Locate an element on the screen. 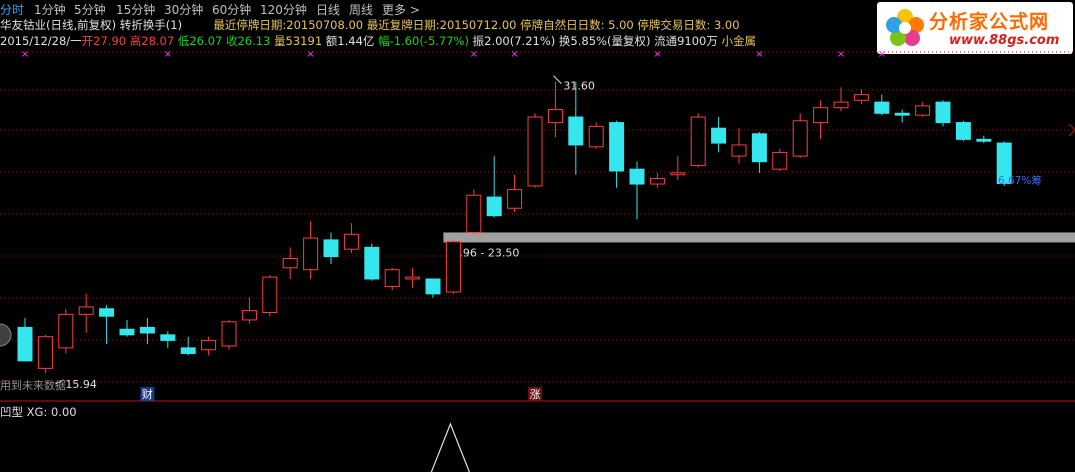 This screenshot has height=472, width=1075. badge-label: 涨 is located at coordinates (535, 394).